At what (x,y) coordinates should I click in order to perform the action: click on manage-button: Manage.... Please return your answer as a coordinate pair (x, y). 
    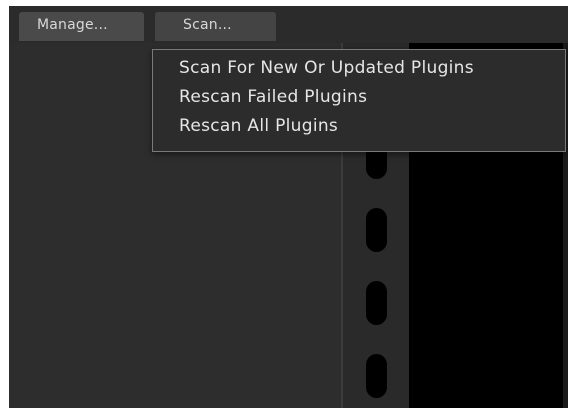
    Looking at the image, I should click on (81, 26).